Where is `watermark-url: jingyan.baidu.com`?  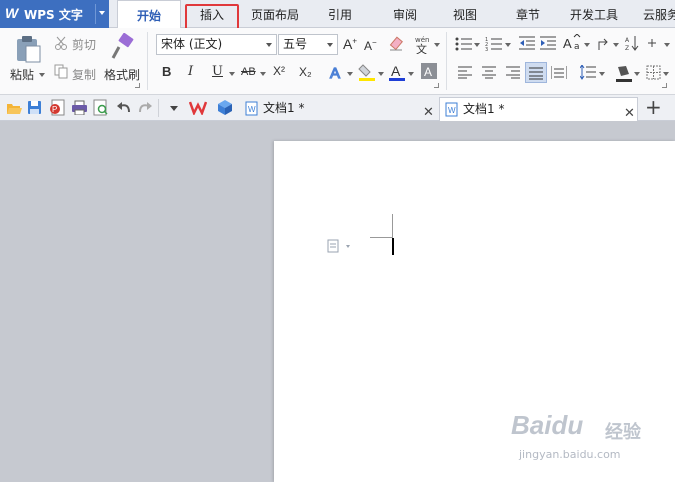
watermark-url: jingyan.baidu.com is located at coordinates (570, 454).